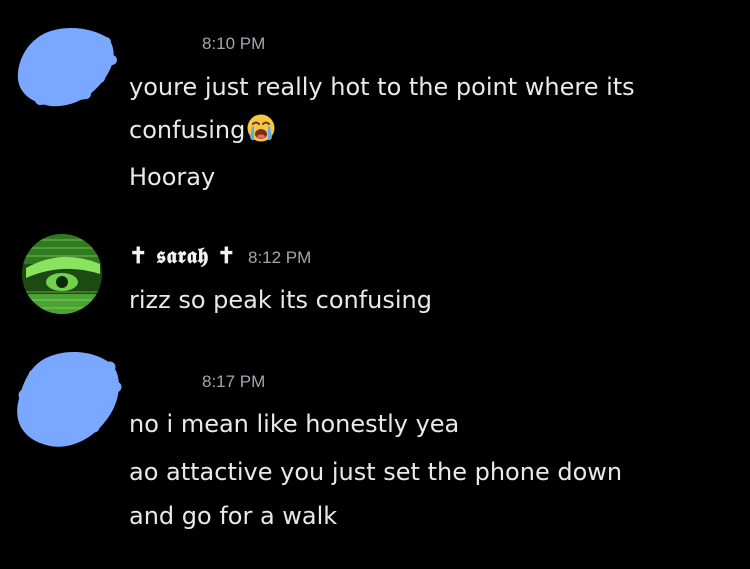  I want to click on message-line-with-emoji: confusing, so click(202, 132).